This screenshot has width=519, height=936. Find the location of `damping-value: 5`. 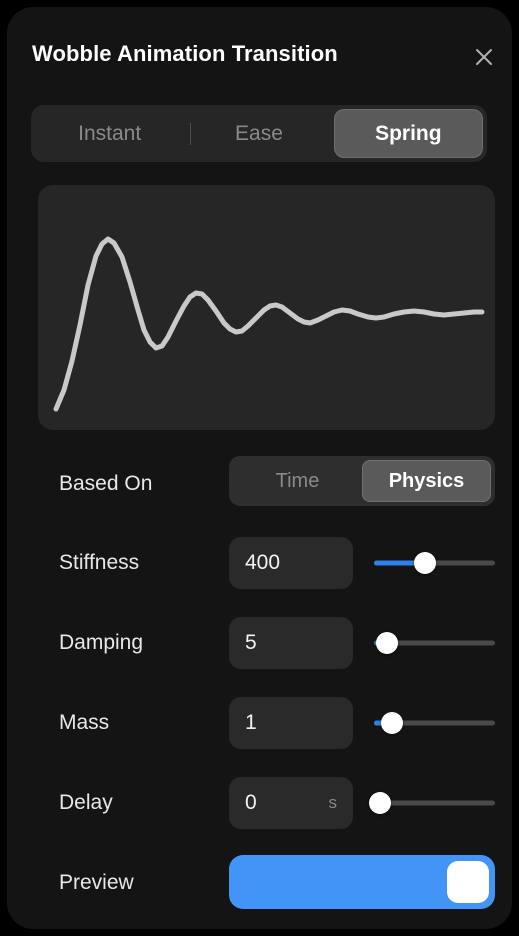

damping-value: 5 is located at coordinates (251, 642).